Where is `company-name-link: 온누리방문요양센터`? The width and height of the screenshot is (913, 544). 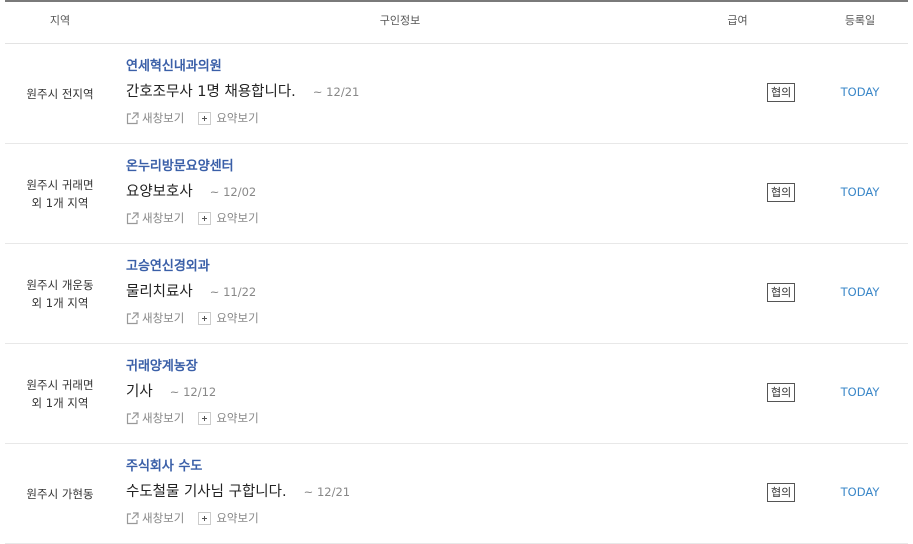
company-name-link: 온누리방문요양센터 is located at coordinates (180, 164).